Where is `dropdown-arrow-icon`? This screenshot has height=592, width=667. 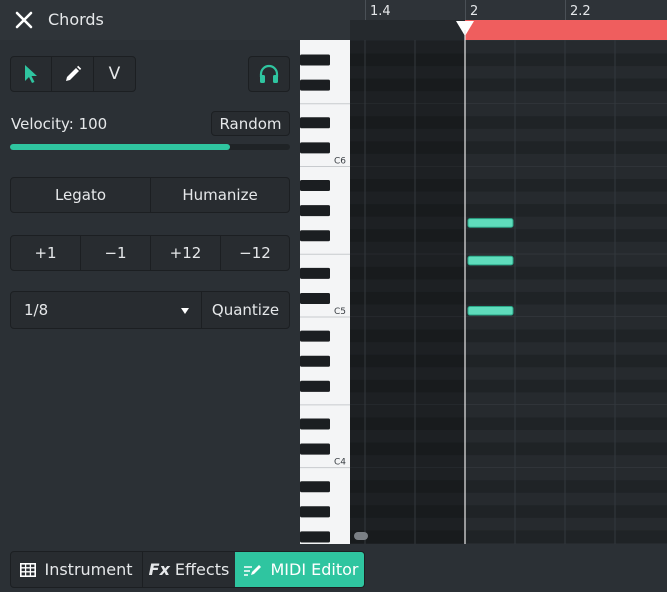 dropdown-arrow-icon is located at coordinates (185, 311).